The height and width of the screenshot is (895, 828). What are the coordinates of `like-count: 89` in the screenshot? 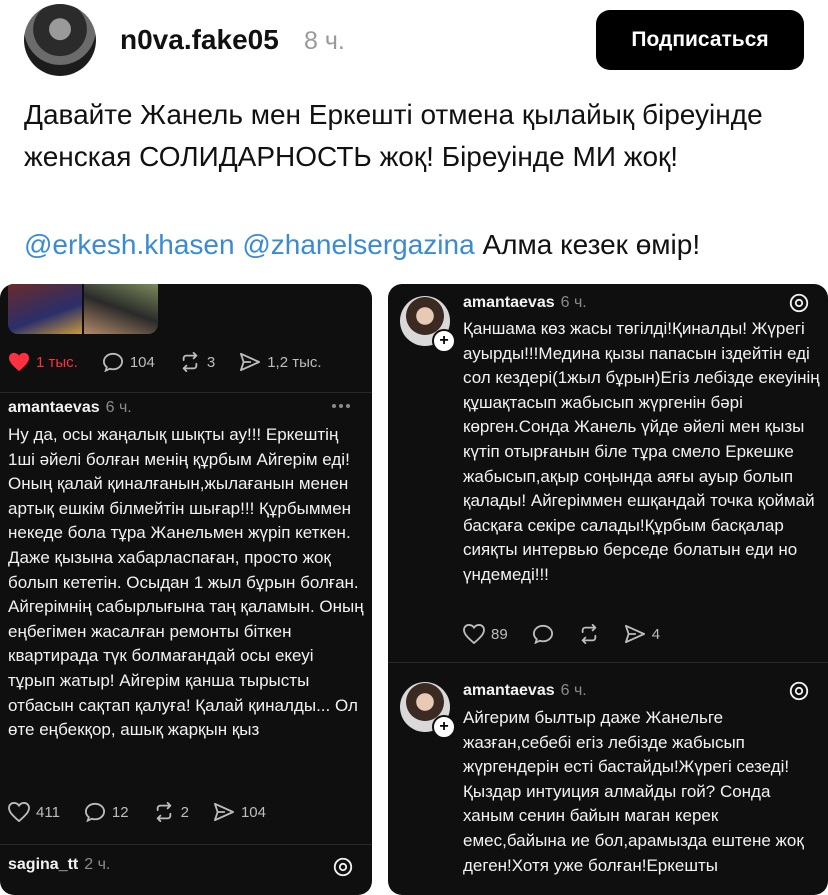 It's located at (499, 634).